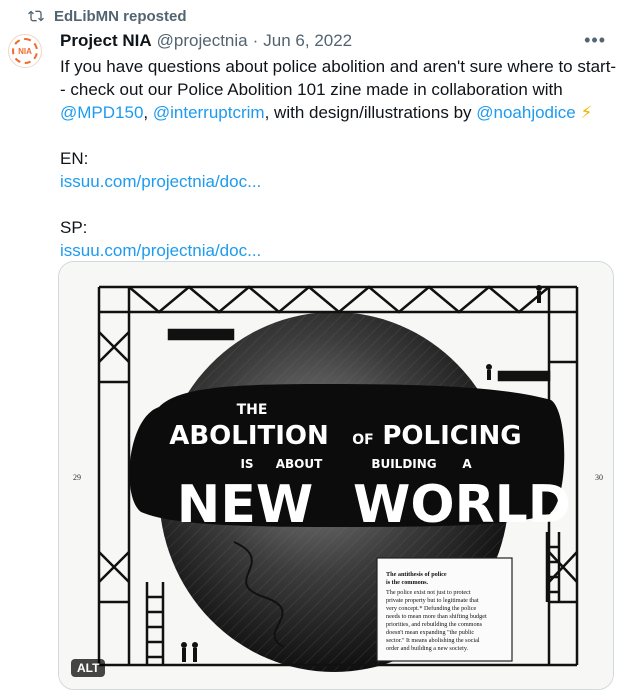  What do you see at coordinates (307, 41) in the screenshot?
I see `post-date: Jun 6, 2022` at bounding box center [307, 41].